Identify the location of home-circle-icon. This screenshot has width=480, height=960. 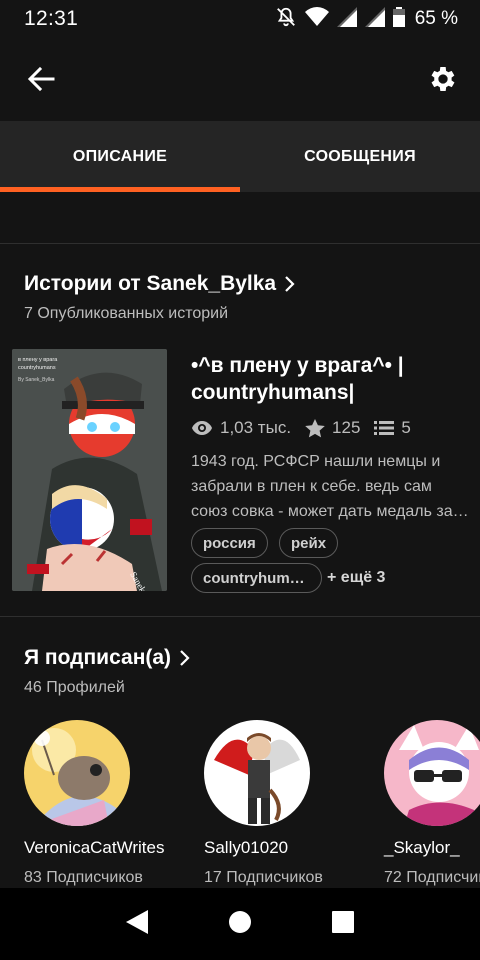
(239, 924).